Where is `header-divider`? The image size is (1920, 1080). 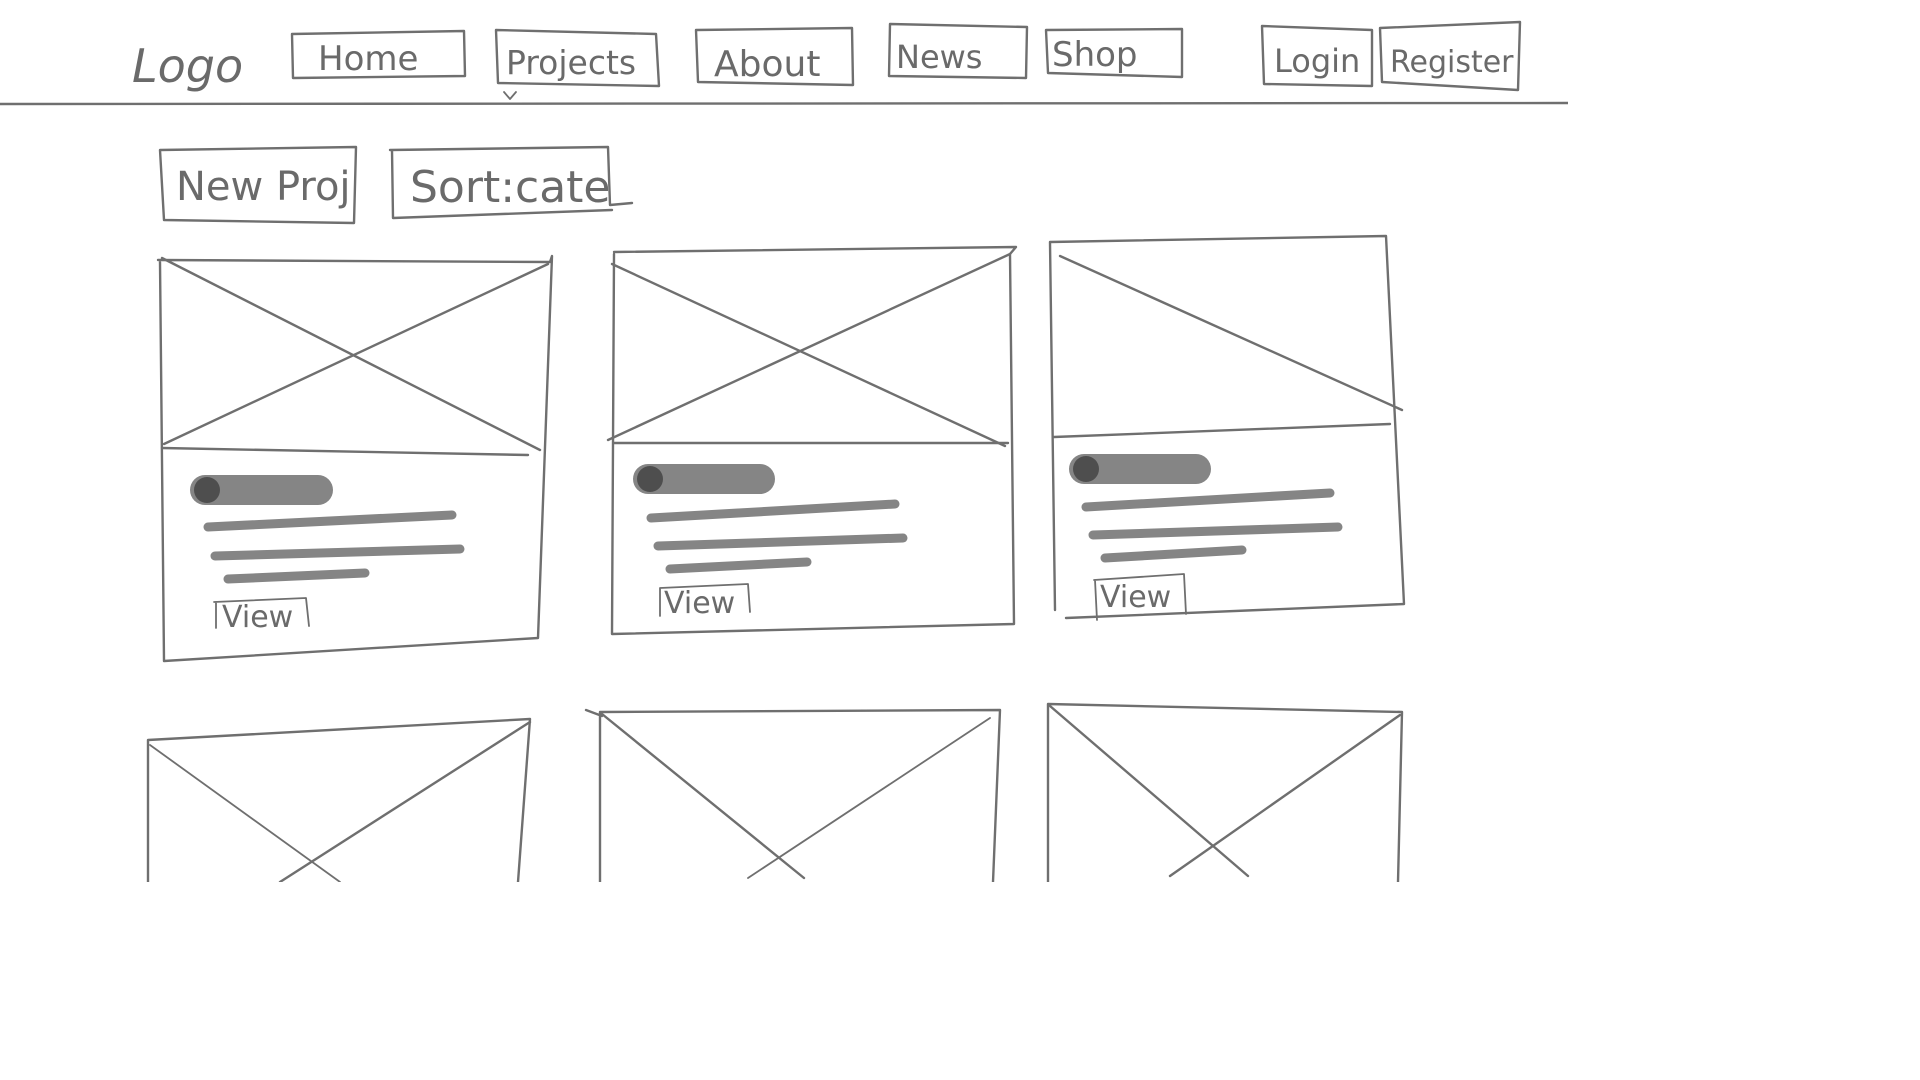 header-divider is located at coordinates (784, 103).